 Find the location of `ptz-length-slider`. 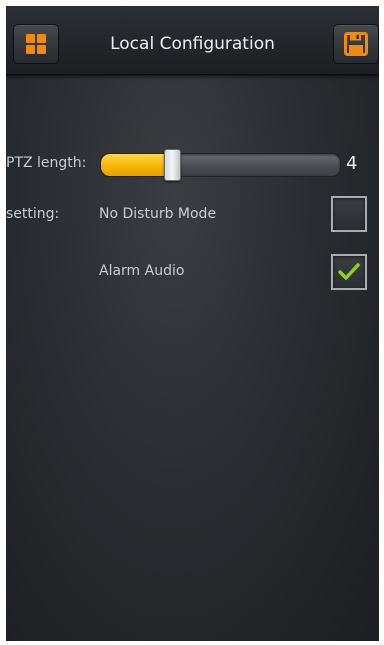

ptz-length-slider is located at coordinates (220, 165).